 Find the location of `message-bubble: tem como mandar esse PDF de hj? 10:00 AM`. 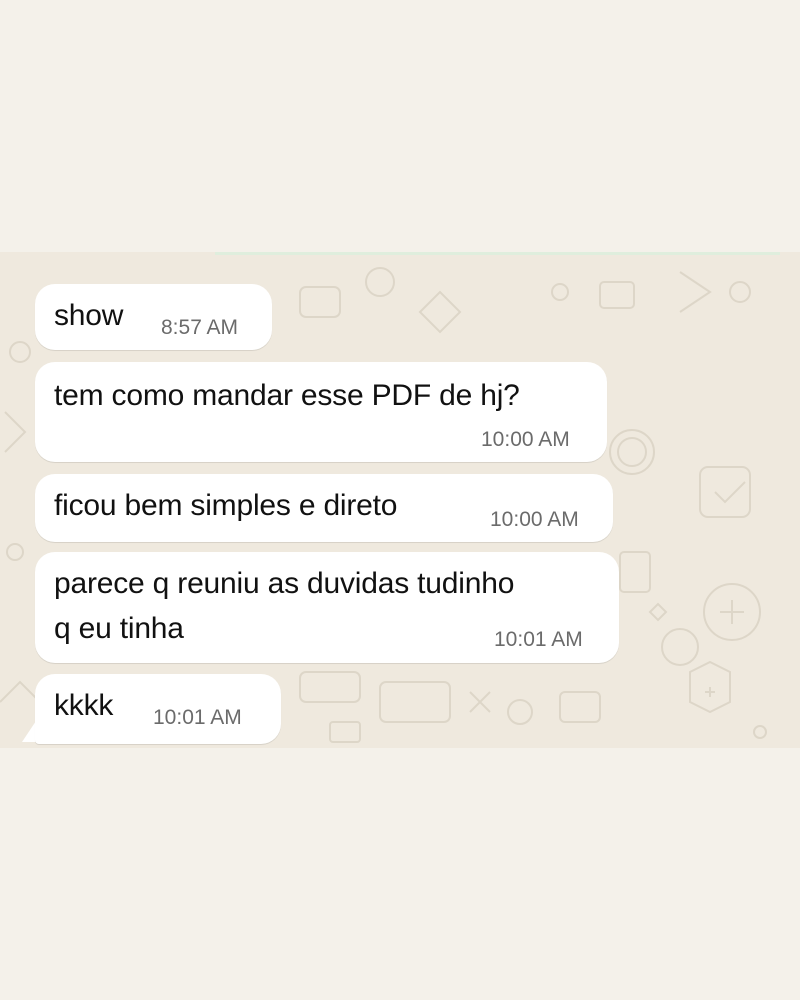

message-bubble: tem como mandar esse PDF de hj? 10:00 AM is located at coordinates (321, 412).